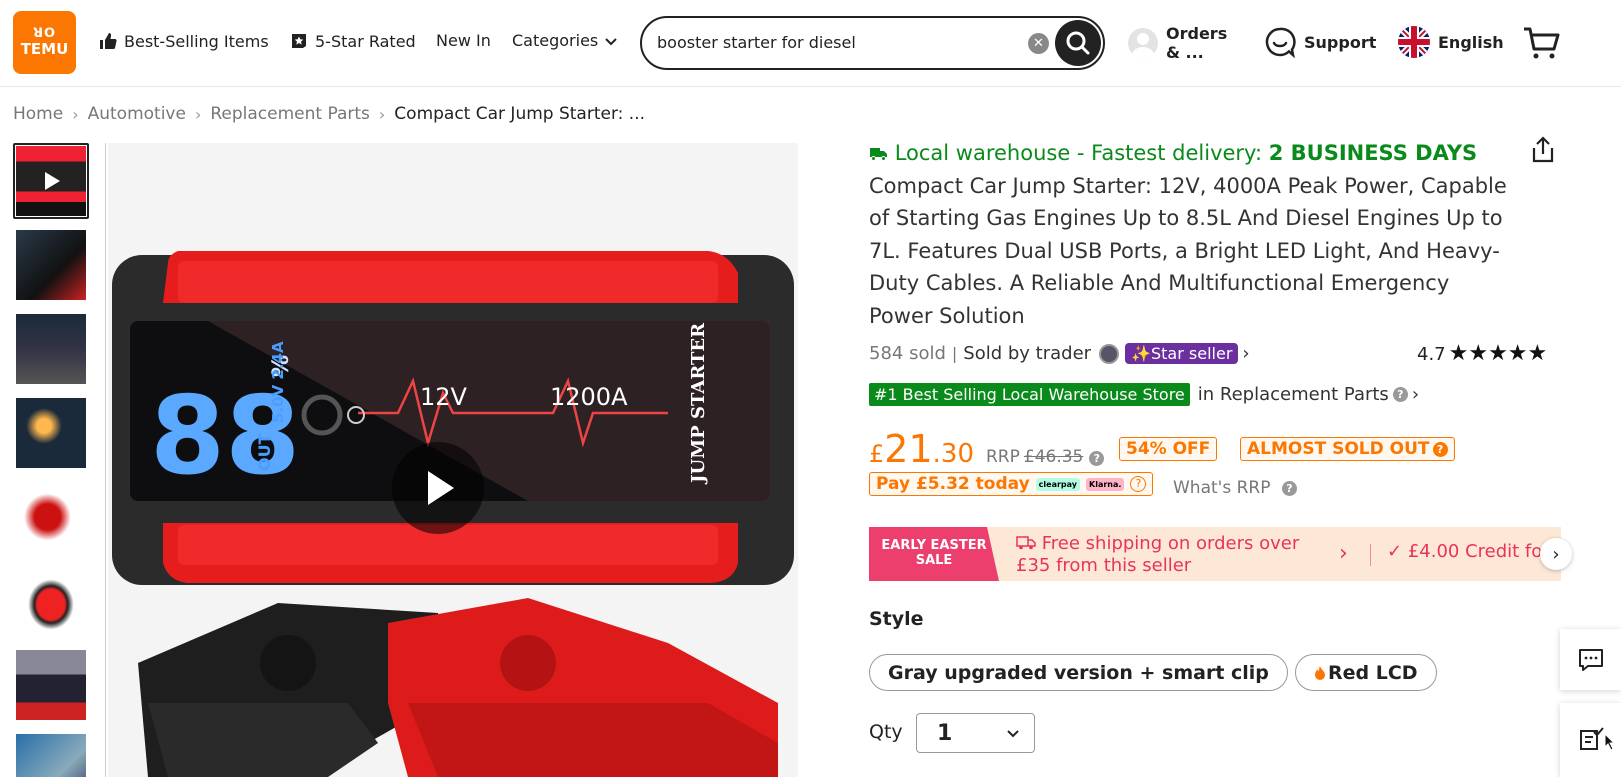  I want to click on info-icon: ?, so click(1440, 449).